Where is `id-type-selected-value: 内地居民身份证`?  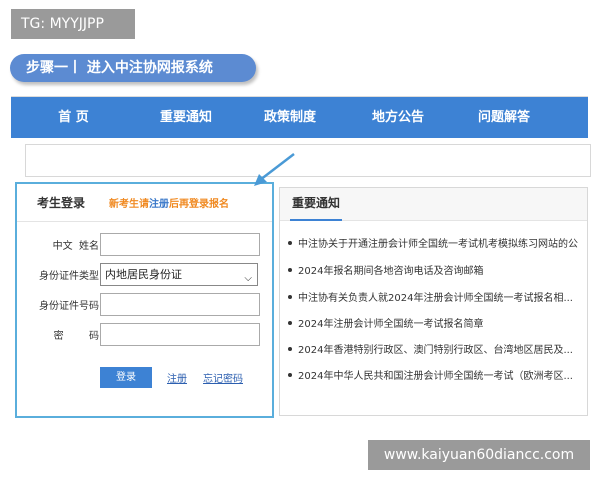 id-type-selected-value: 内地居民身份证 is located at coordinates (143, 274).